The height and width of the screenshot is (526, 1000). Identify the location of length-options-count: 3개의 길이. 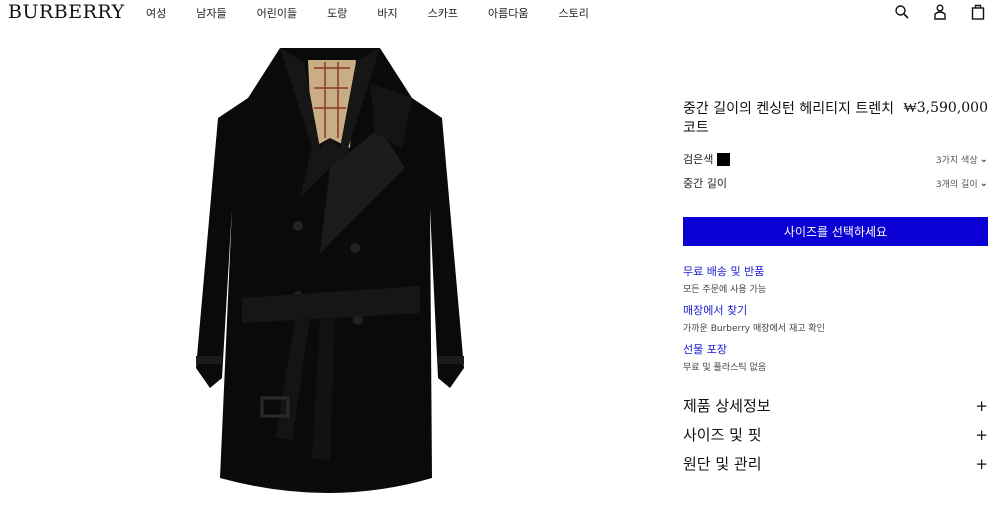
(956, 184).